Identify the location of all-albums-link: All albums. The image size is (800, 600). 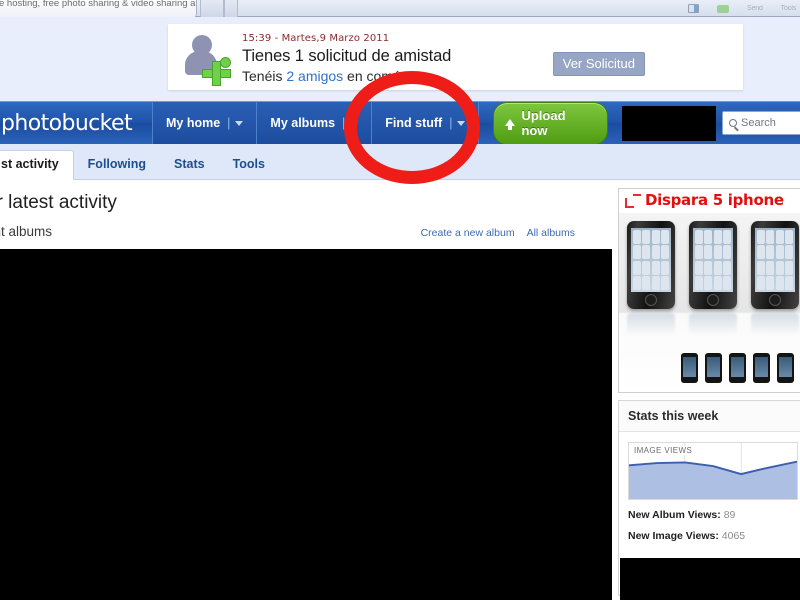
(551, 233).